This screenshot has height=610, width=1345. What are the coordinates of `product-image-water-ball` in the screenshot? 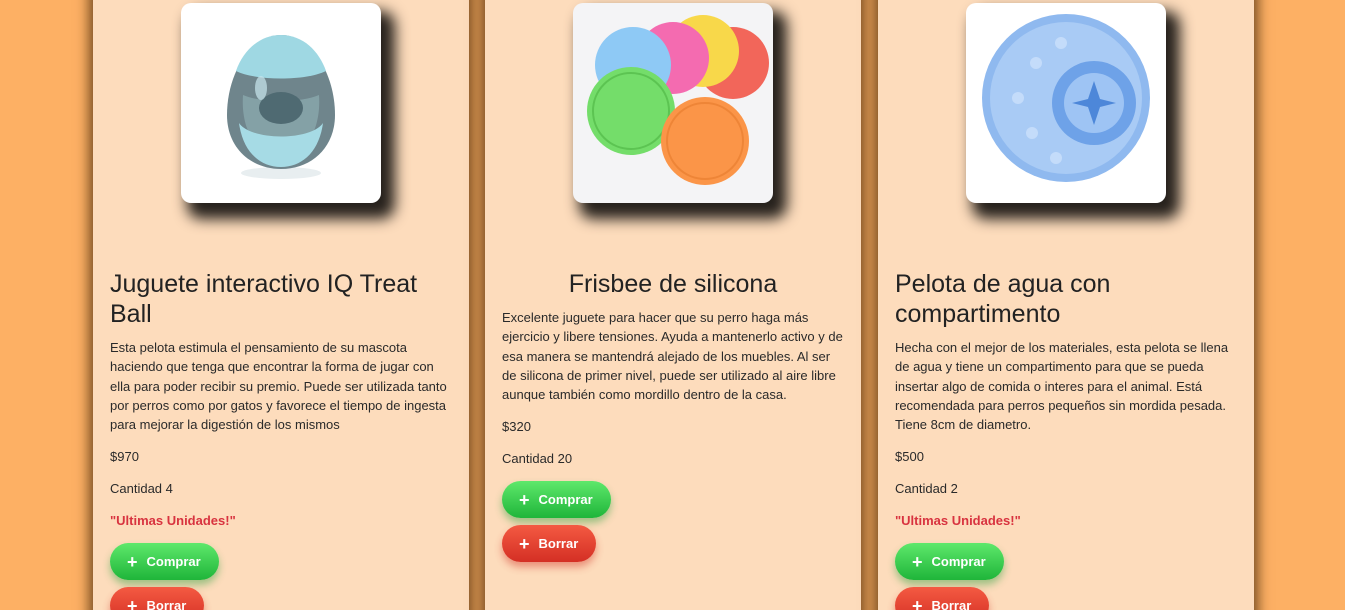 It's located at (1066, 103).